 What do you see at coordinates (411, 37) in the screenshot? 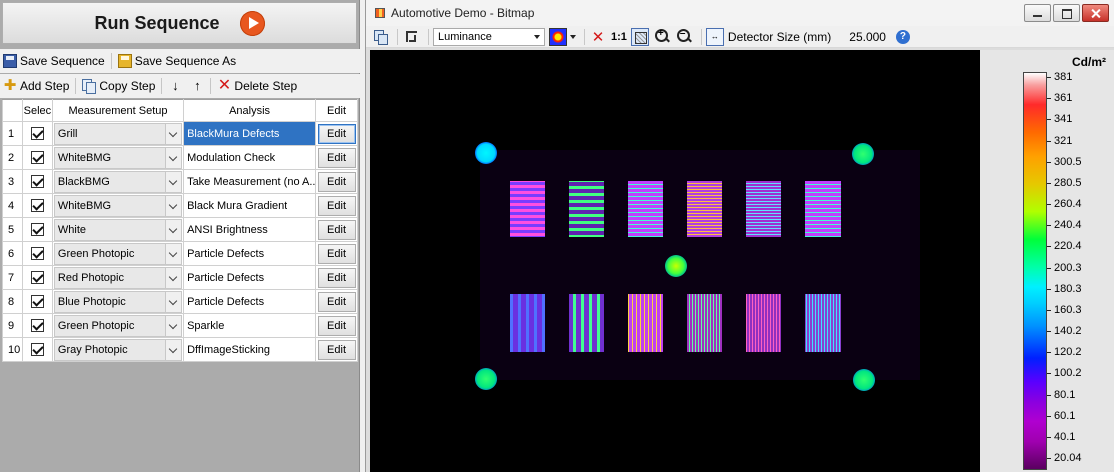
I see `crop-icon` at bounding box center [411, 37].